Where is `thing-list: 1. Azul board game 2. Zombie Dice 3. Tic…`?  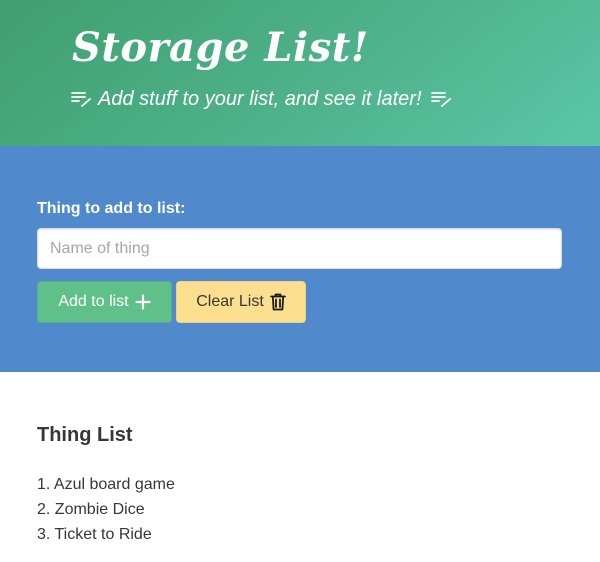
thing-list: 1. Azul board game 2. Zombie Dice 3. Tic… is located at coordinates (106, 512).